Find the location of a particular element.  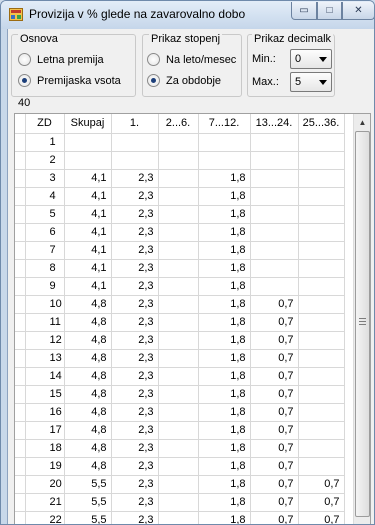

table-row: 21 5,5 2,3 1,8 0,7 0,7 is located at coordinates (180, 502).